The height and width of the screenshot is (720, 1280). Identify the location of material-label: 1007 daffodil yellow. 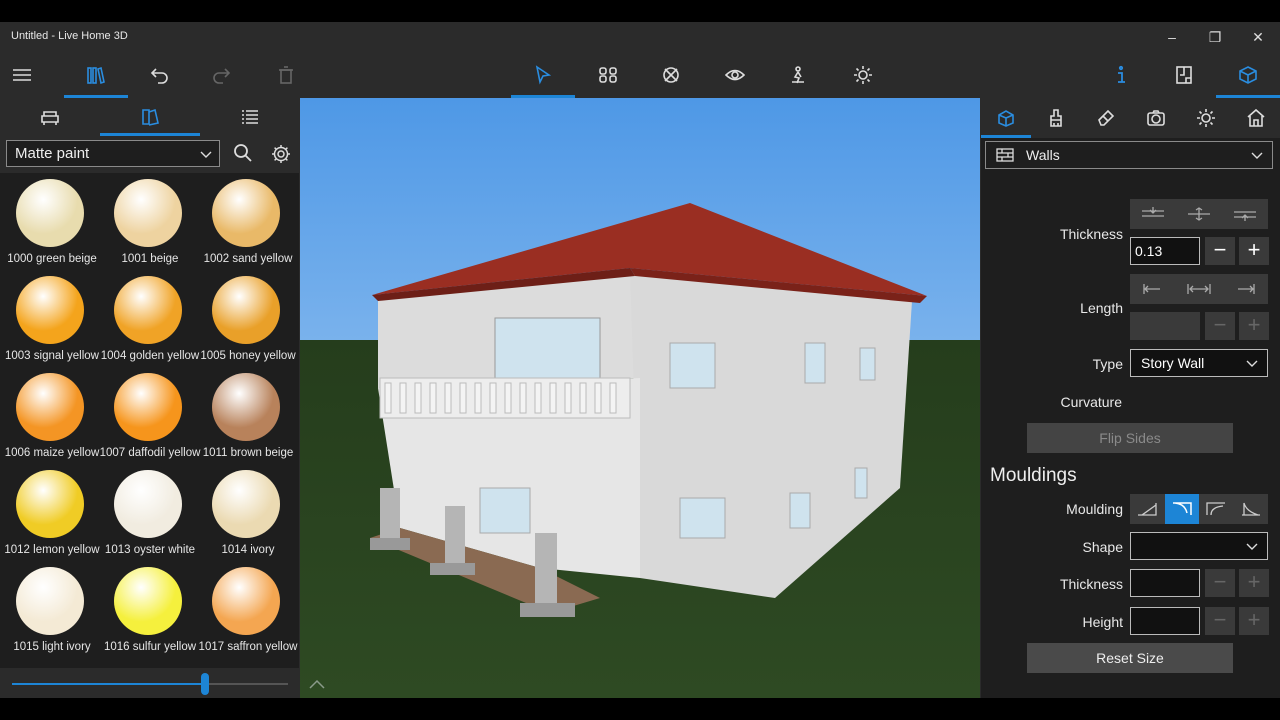
(150, 453).